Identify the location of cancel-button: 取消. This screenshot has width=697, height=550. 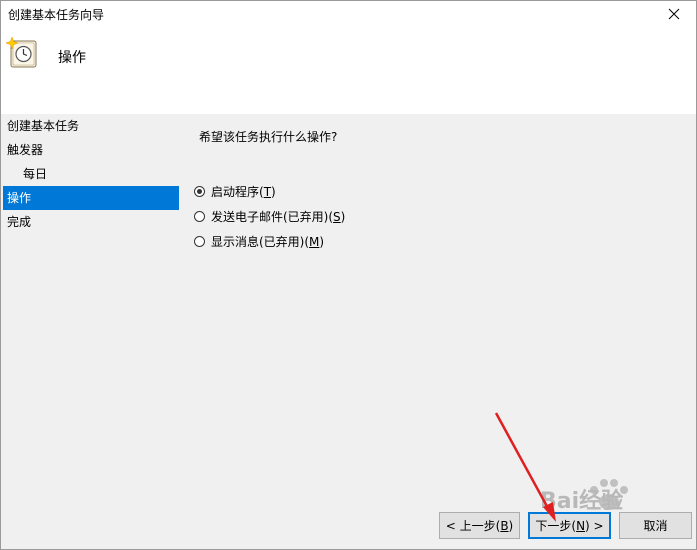
(655, 525).